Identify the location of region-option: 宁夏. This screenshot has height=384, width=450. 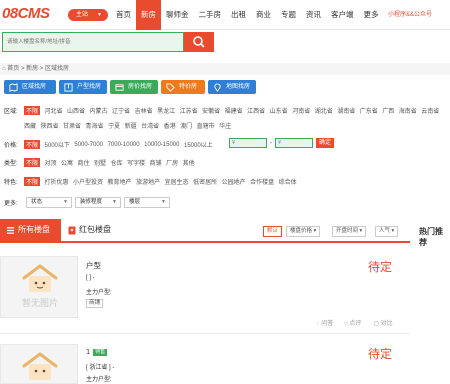
(114, 125).